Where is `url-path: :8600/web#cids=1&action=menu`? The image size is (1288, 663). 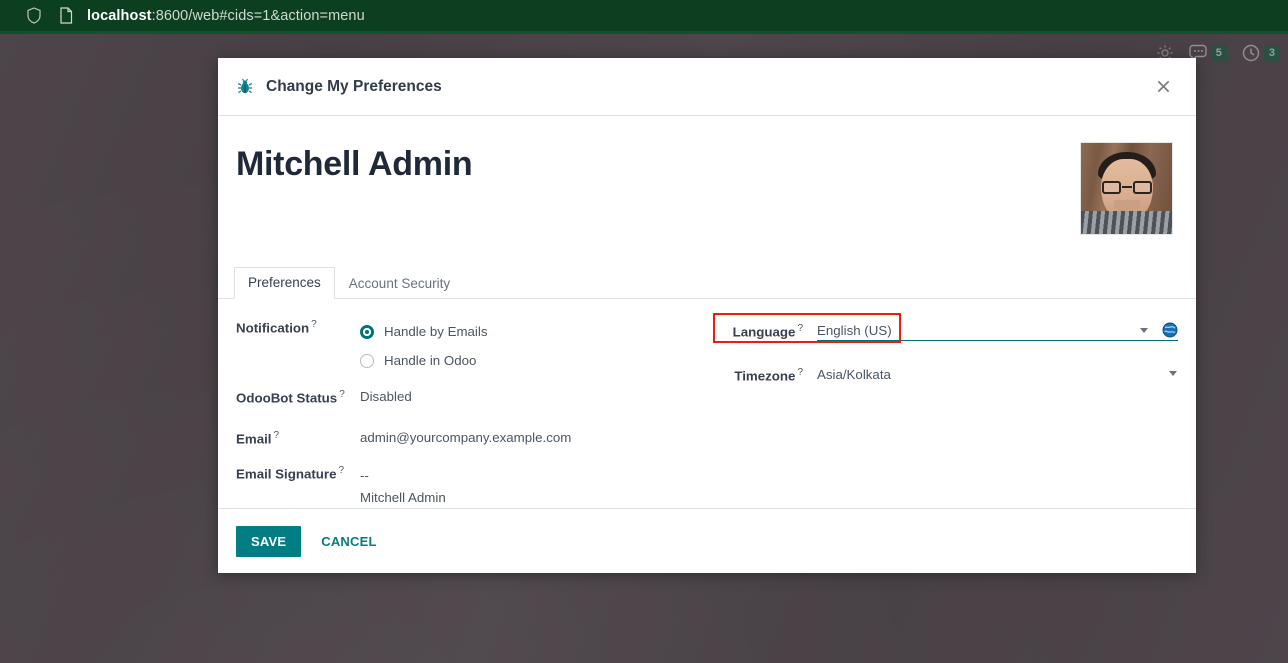
url-path: :8600/web#cids=1&action=menu is located at coordinates (258, 15).